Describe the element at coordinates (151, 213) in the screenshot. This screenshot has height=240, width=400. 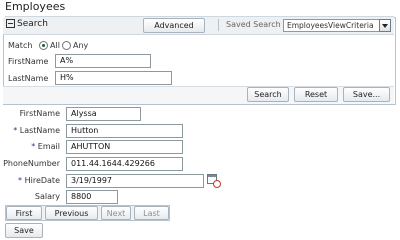
I see `last-button: Last` at that location.